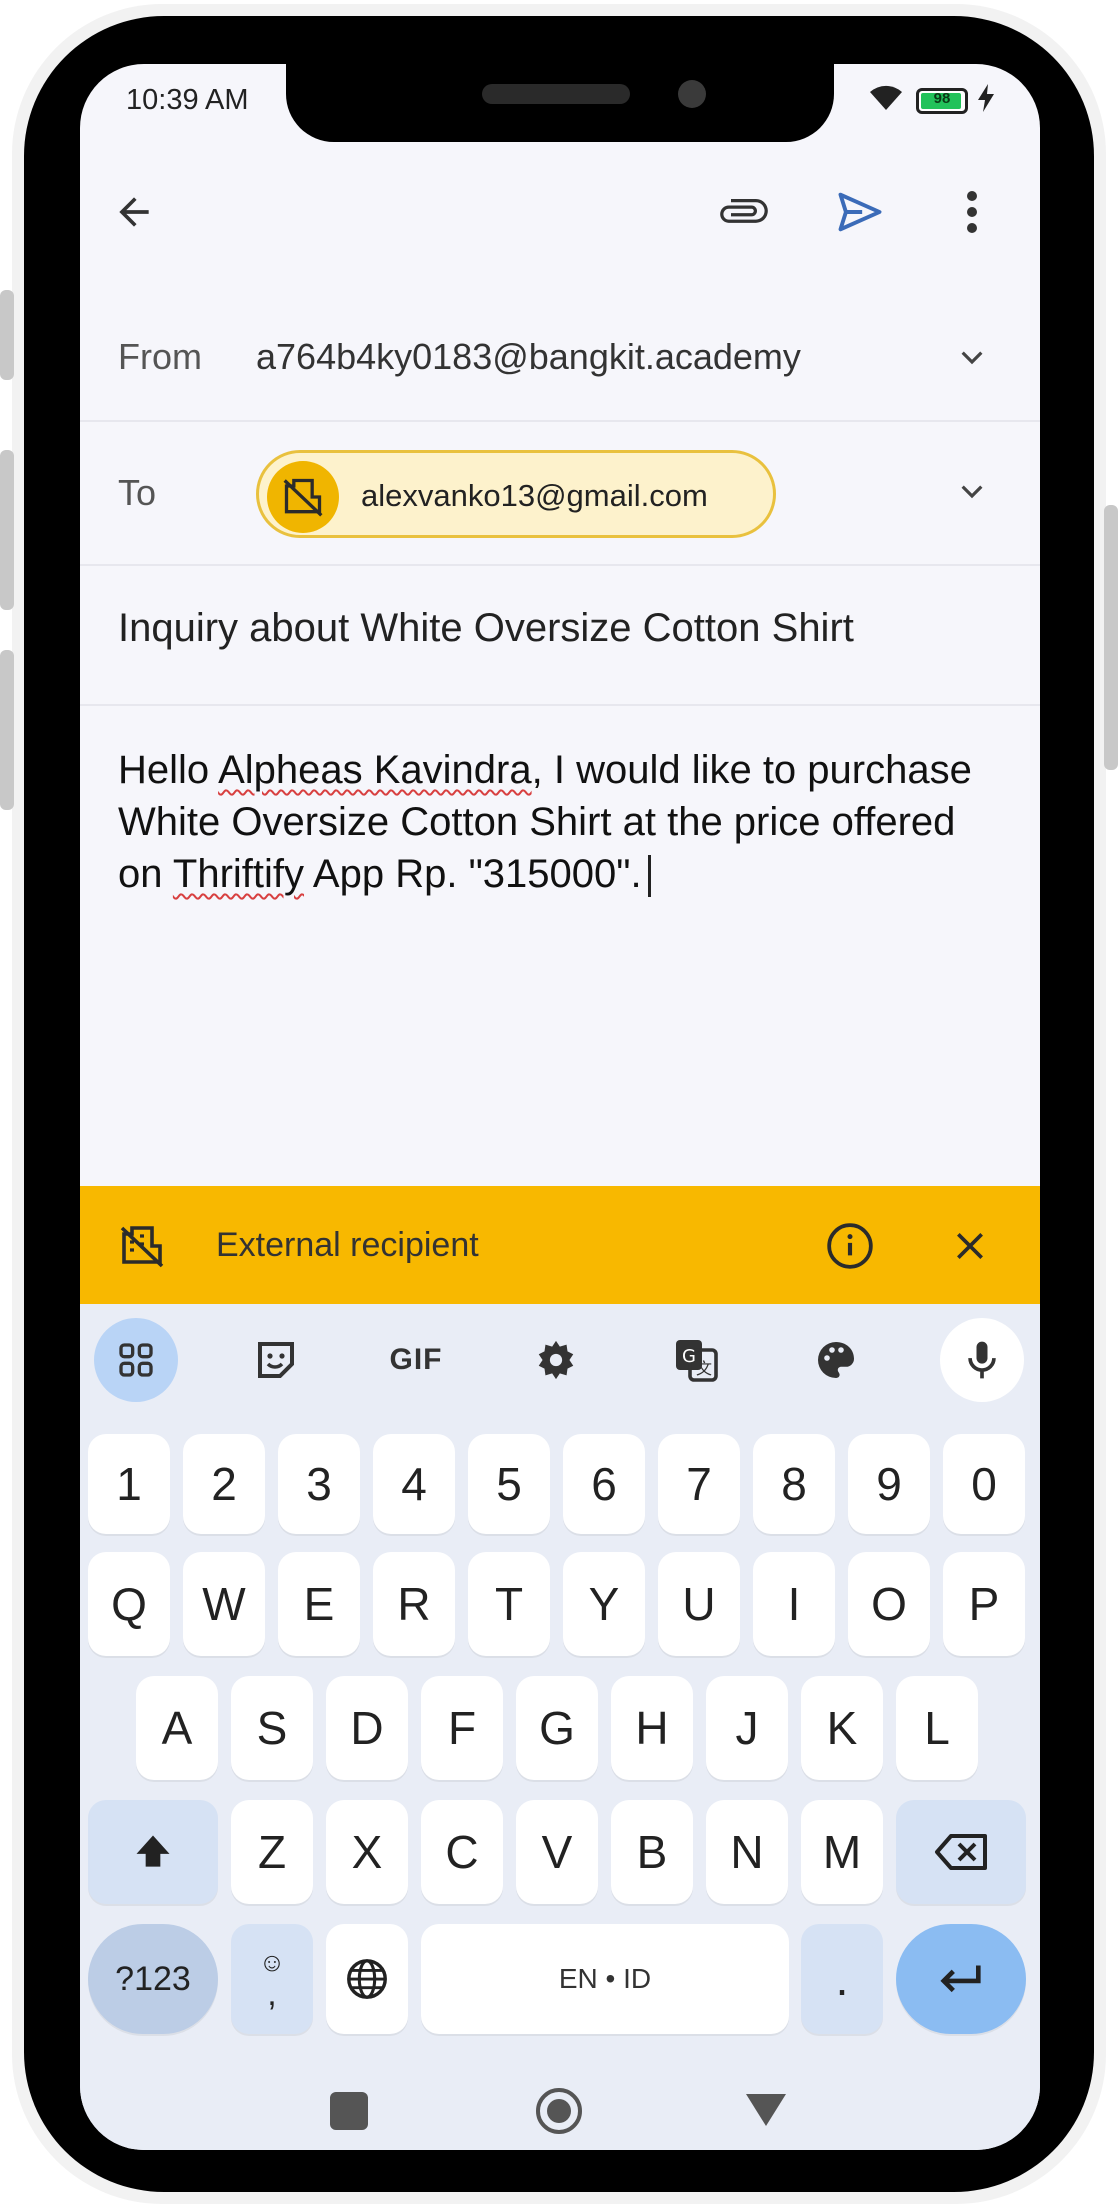  I want to click on banner-text: External recipient, so click(347, 1245).